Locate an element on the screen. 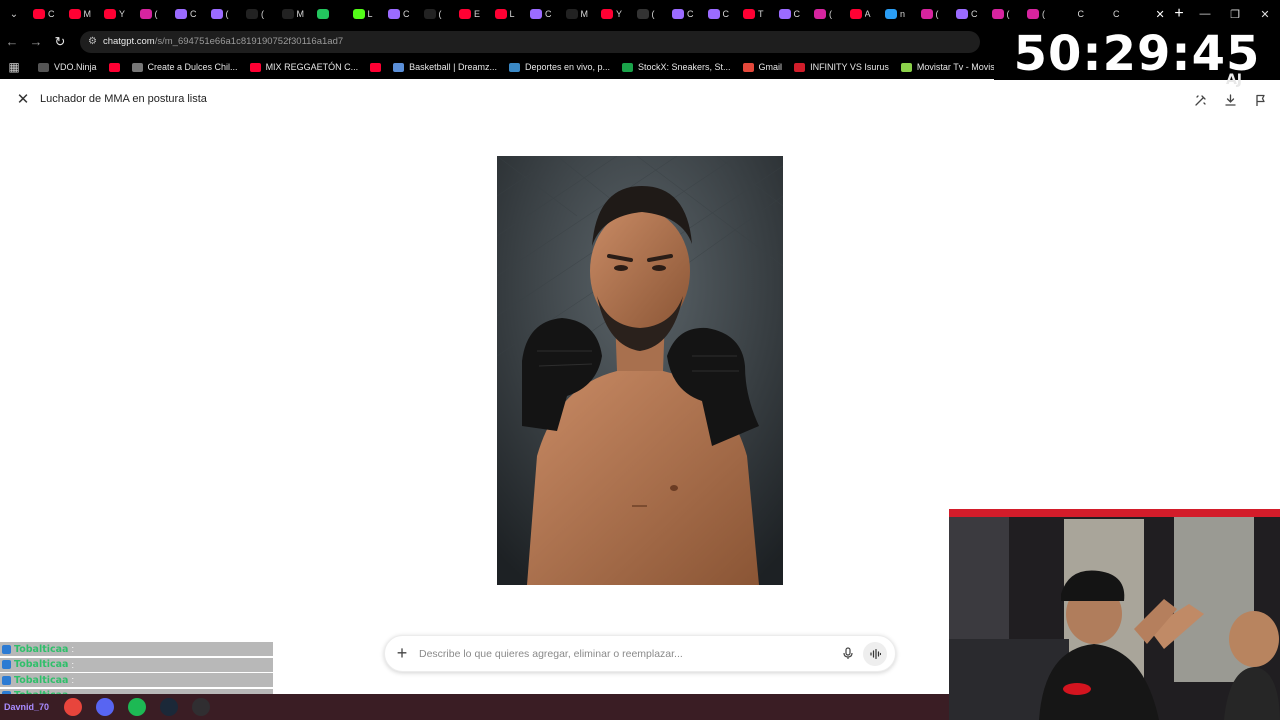 The width and height of the screenshot is (1280, 720). infinity-icon is located at coordinates (800, 67).